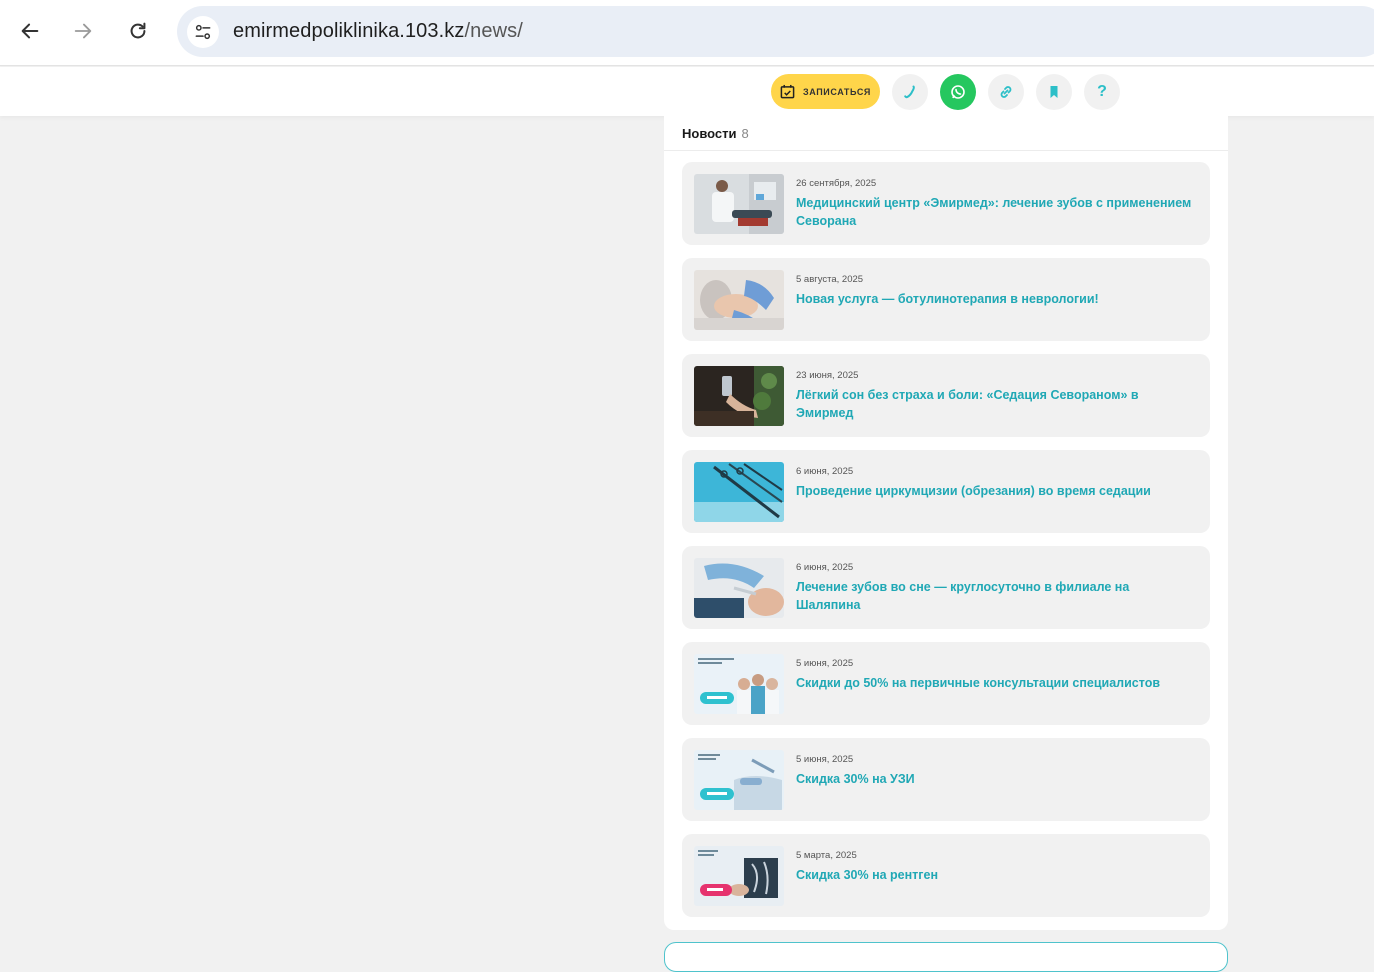 This screenshot has height=972, width=1374. I want to click on dental-treatment-photo-image, so click(739, 588).